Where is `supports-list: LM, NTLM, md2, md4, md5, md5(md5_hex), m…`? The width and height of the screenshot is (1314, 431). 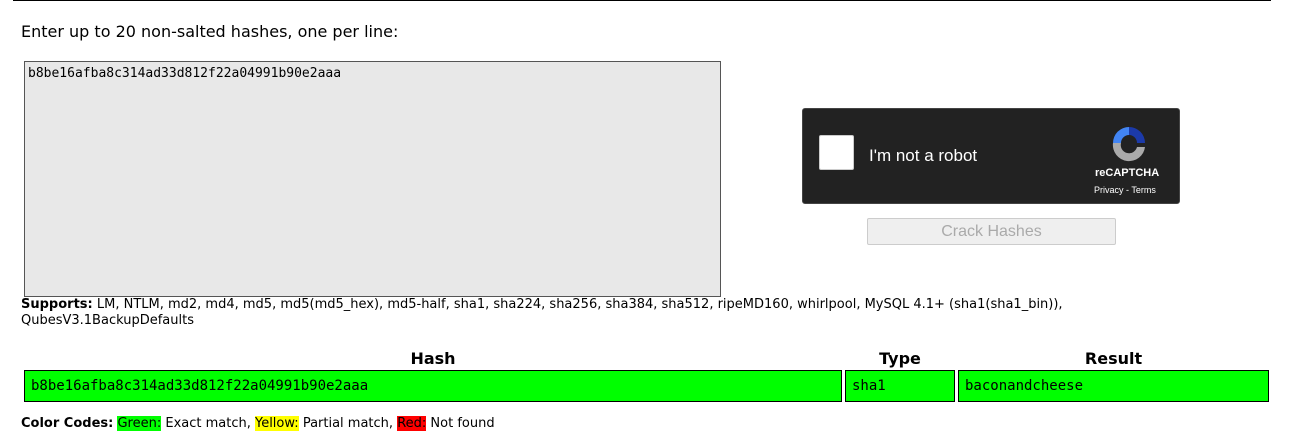 supports-list: LM, NTLM, md2, md4, md5, md5(md5_hex), m… is located at coordinates (542, 312).